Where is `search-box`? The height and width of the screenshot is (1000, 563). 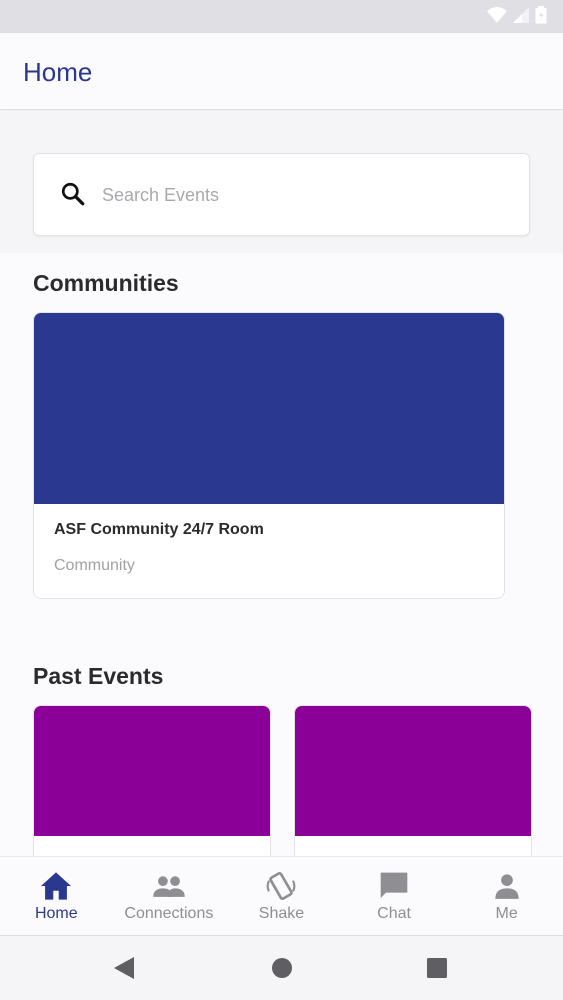 search-box is located at coordinates (281, 194).